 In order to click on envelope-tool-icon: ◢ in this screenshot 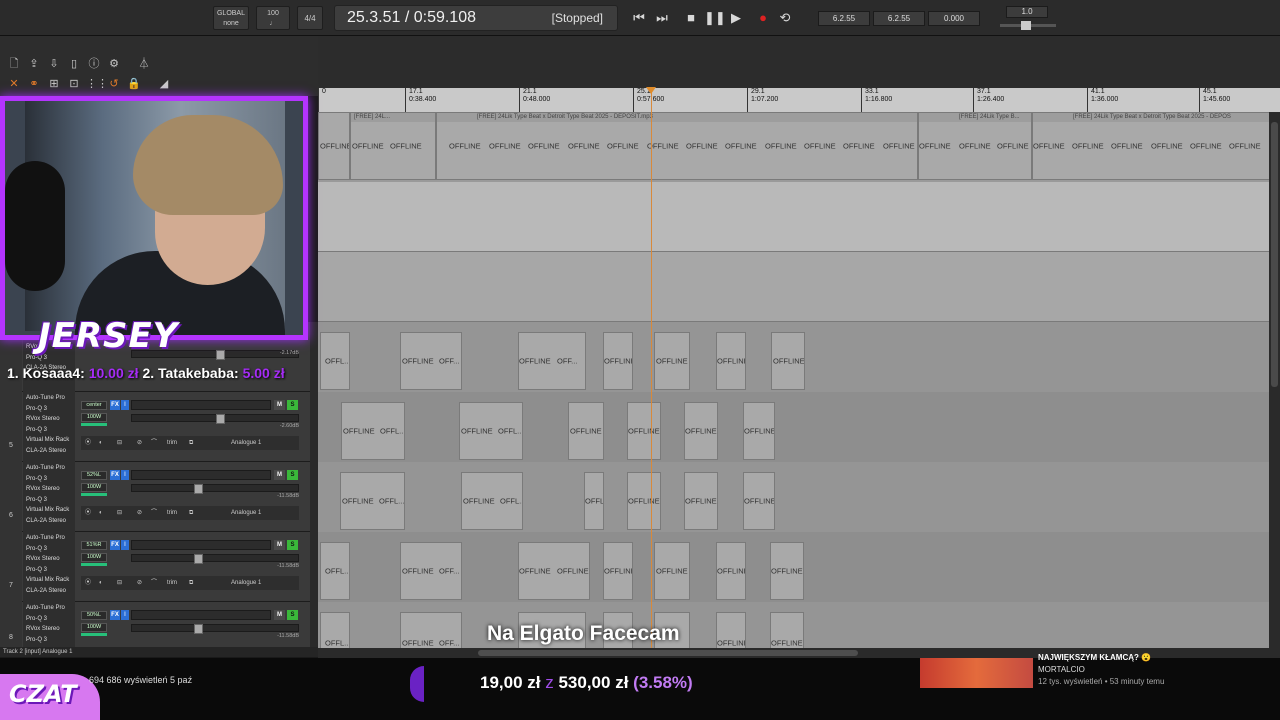, I will do `click(164, 84)`.